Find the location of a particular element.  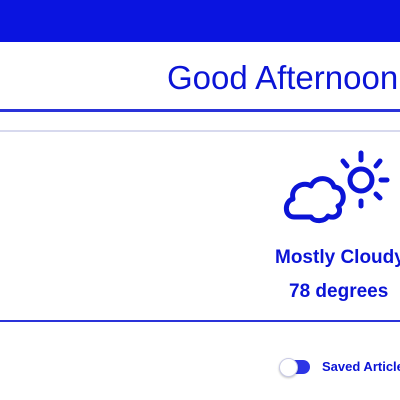

greeting-divider is located at coordinates (200, 110).